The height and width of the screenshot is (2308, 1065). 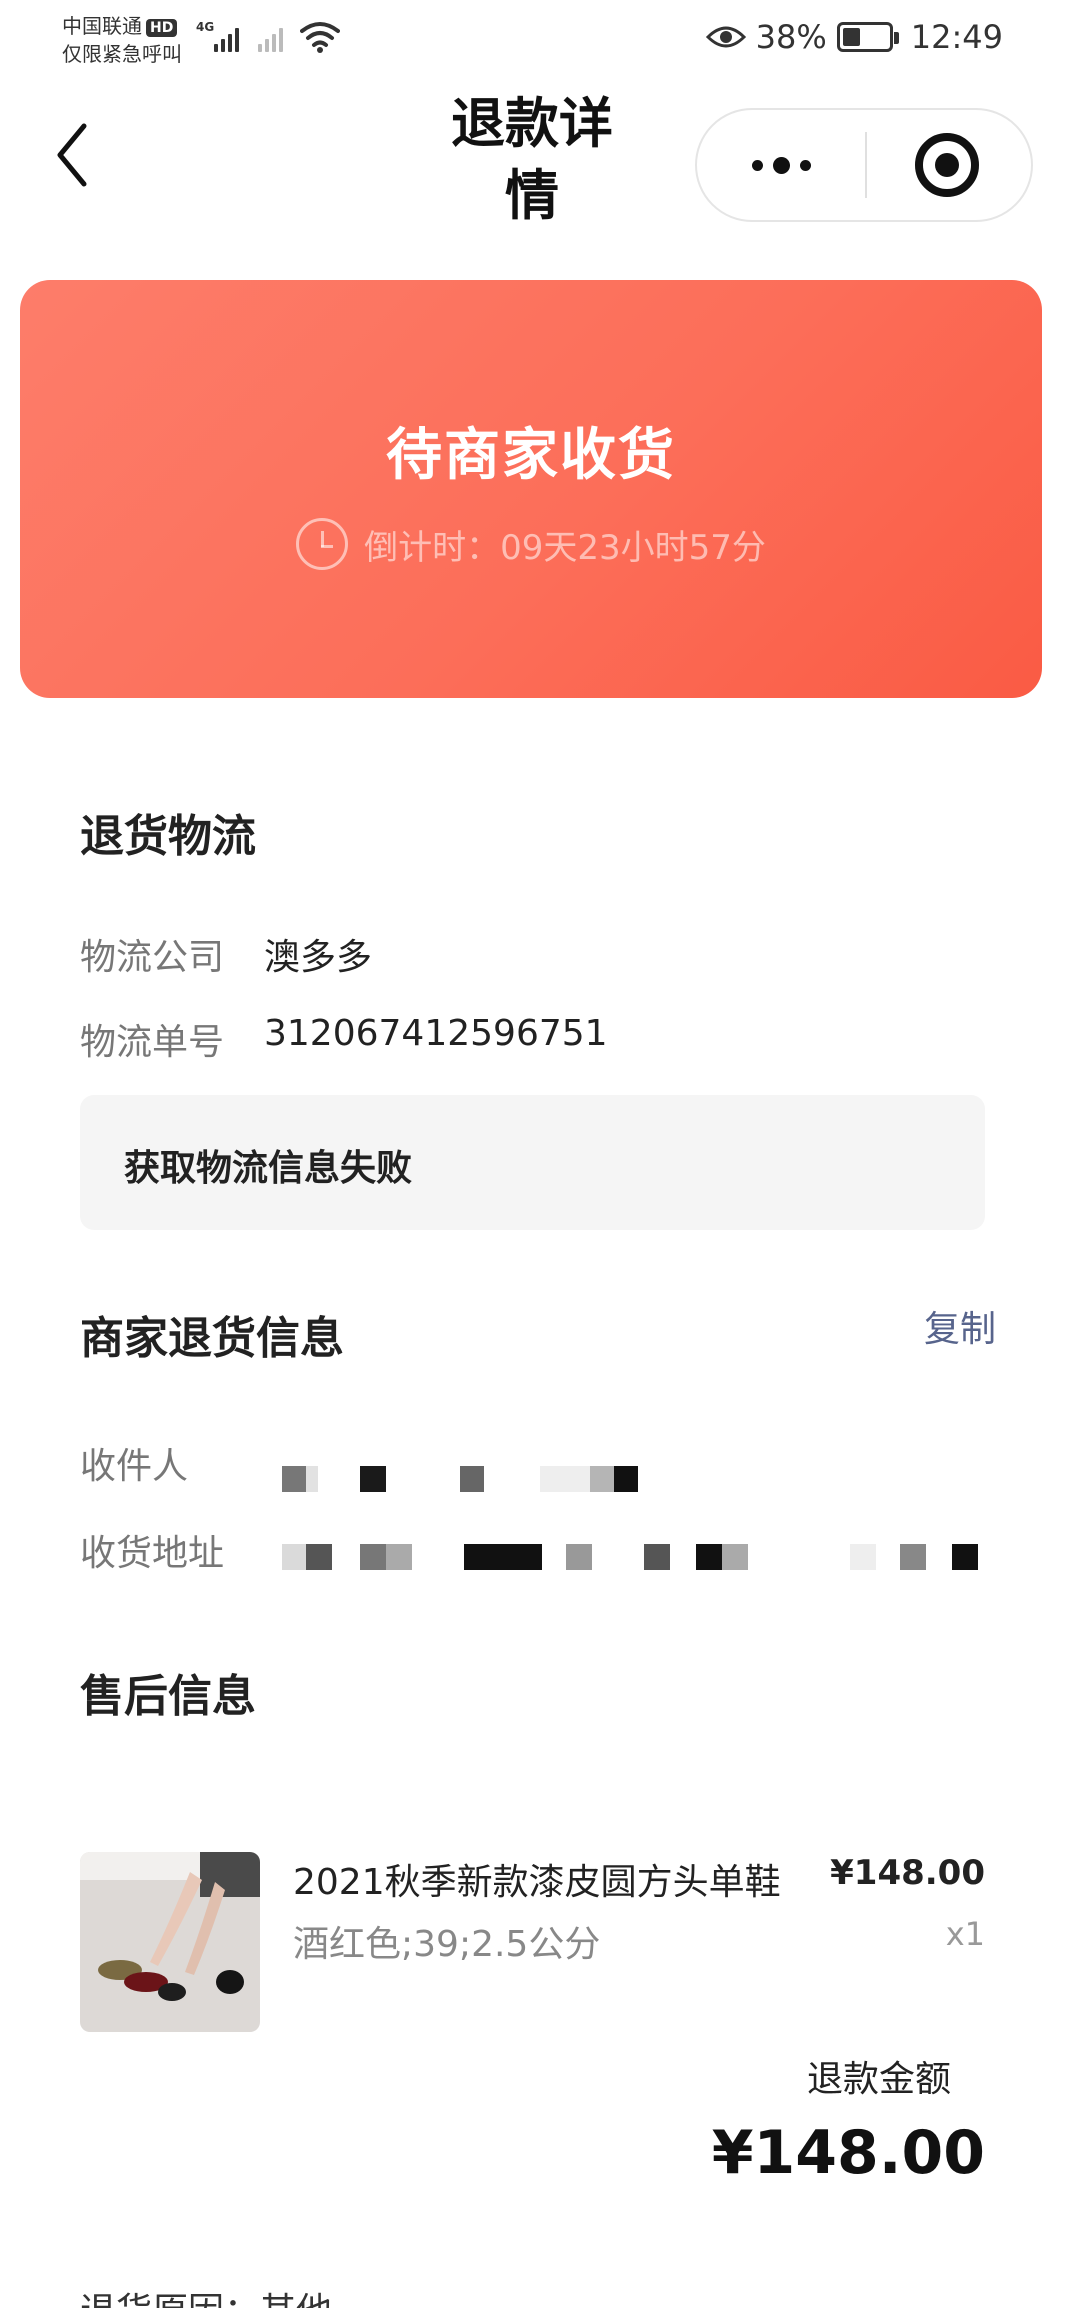 I want to click on page-title: 退款详 情, so click(x=532, y=160).